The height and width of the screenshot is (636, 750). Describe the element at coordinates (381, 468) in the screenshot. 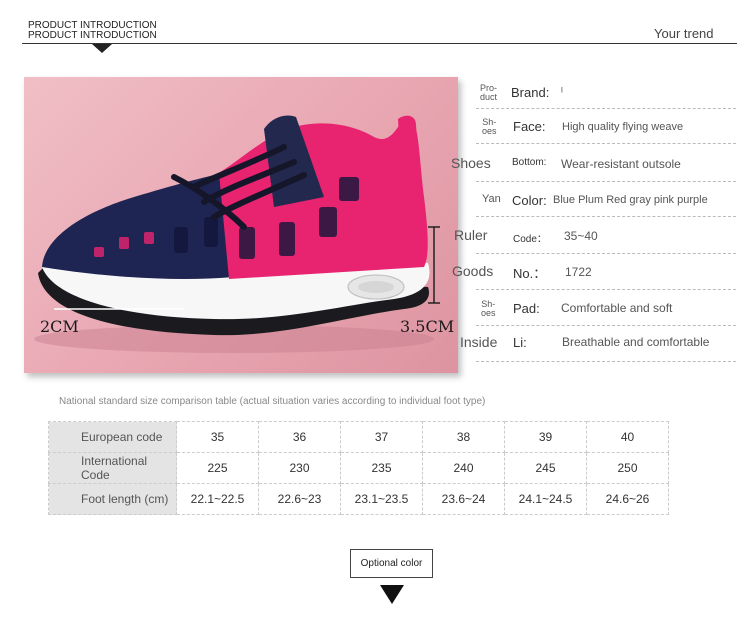

I see `table-cell: 235` at that location.